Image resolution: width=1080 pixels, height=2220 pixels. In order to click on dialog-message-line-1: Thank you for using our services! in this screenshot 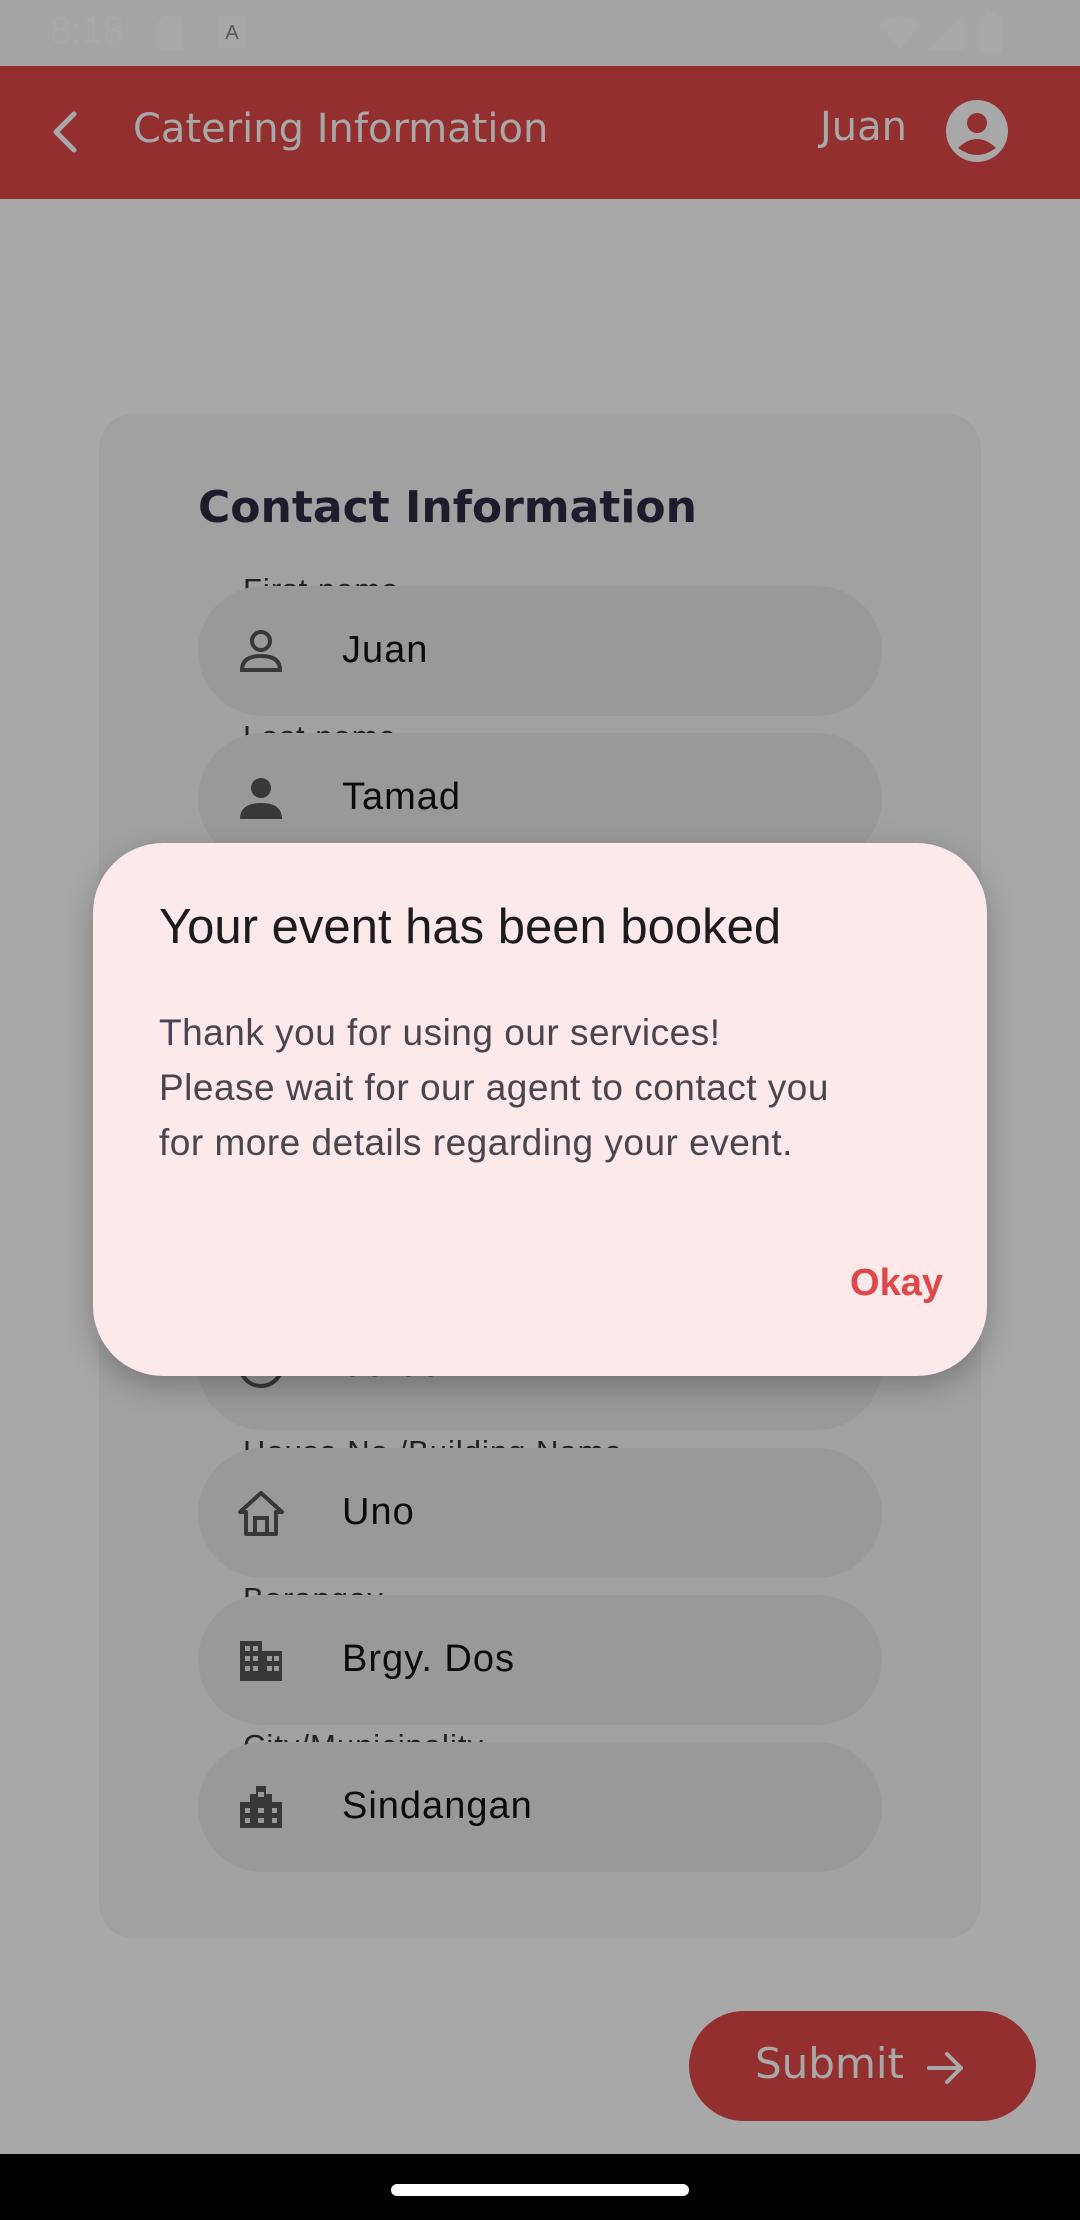, I will do `click(440, 1032)`.